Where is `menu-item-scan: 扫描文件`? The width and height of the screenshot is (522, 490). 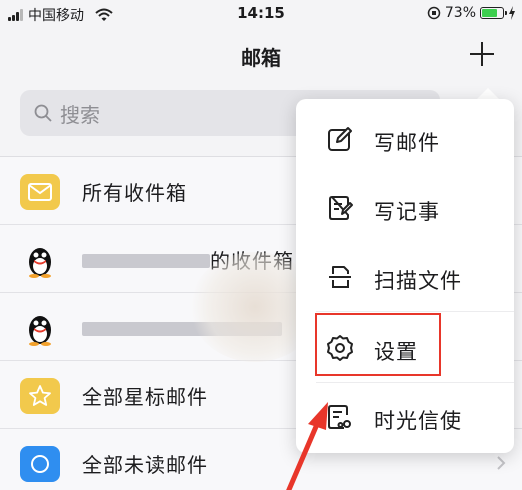 menu-item-scan: 扫描文件 is located at coordinates (405, 277).